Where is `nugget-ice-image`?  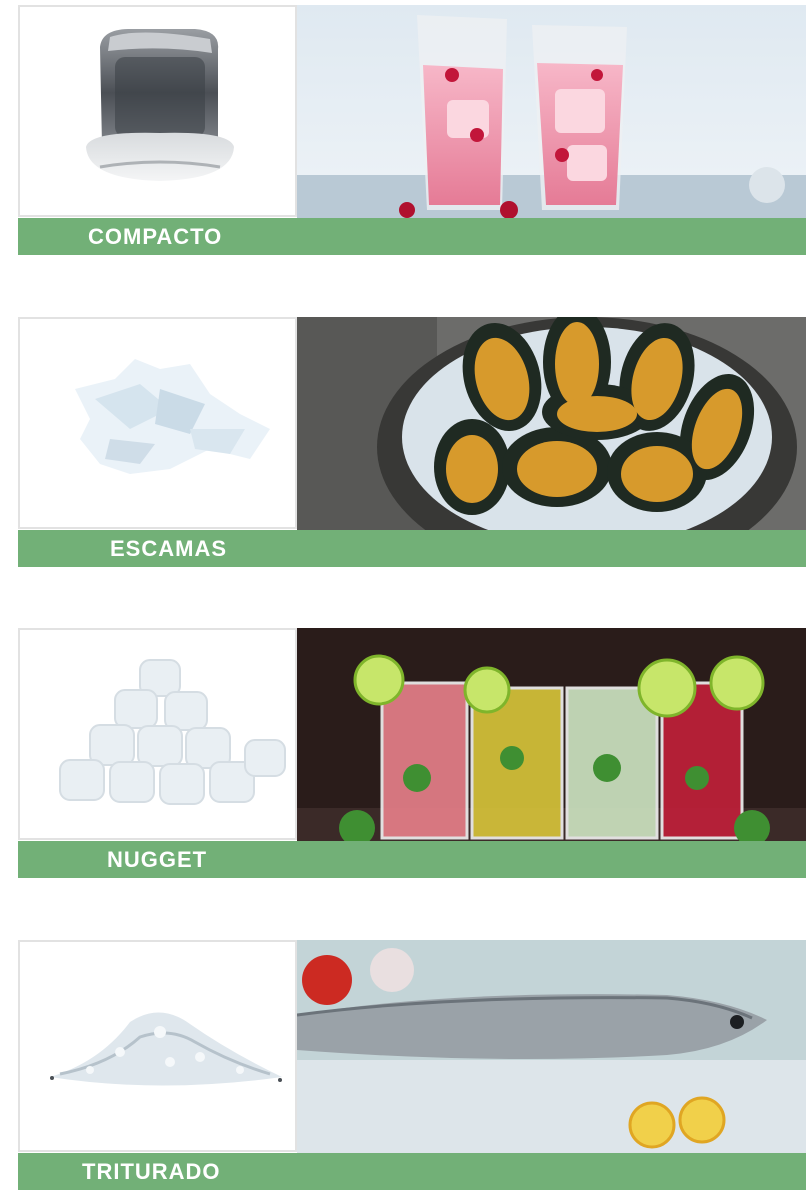
nugget-ice-image is located at coordinates (157, 734).